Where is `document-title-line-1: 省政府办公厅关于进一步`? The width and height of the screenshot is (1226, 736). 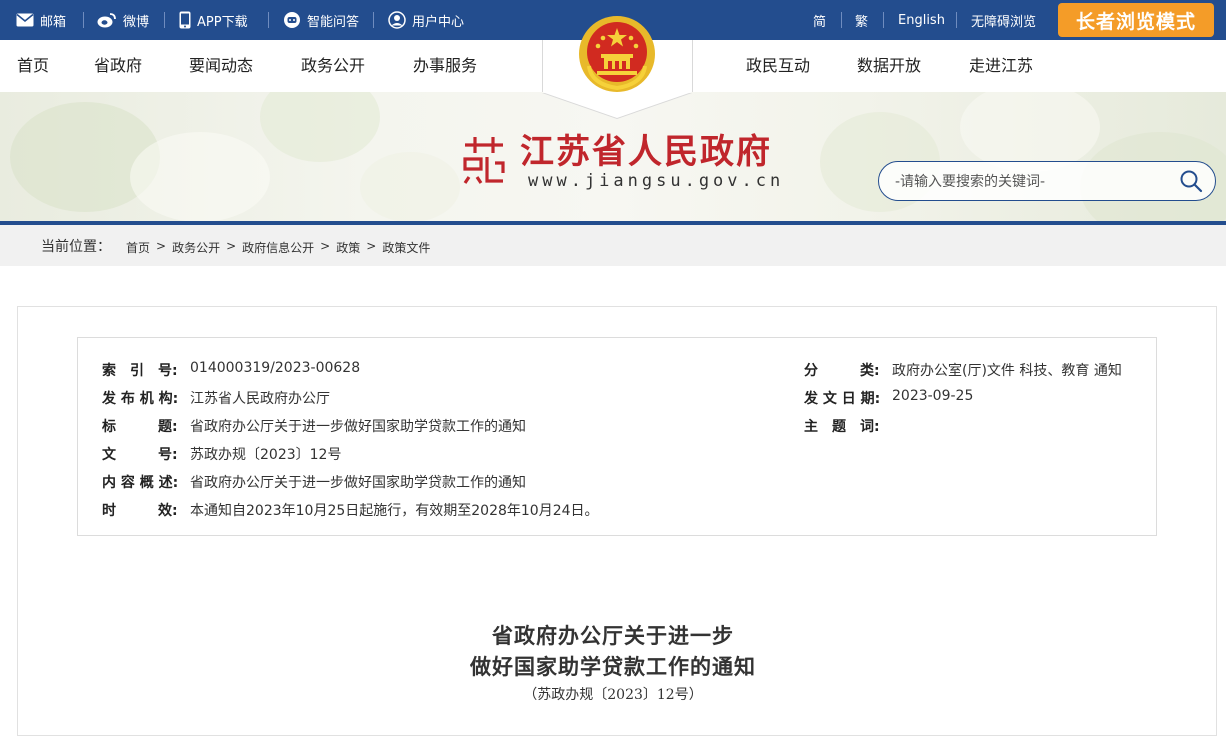
document-title-line-1: 省政府办公厅关于进一步 is located at coordinates (613, 635).